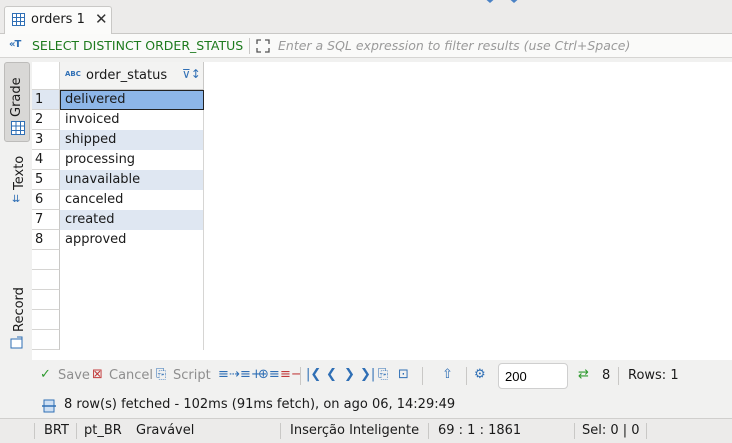 This screenshot has width=732, height=443. Describe the element at coordinates (533, 376) in the screenshot. I see `fetch-size-input` at that location.